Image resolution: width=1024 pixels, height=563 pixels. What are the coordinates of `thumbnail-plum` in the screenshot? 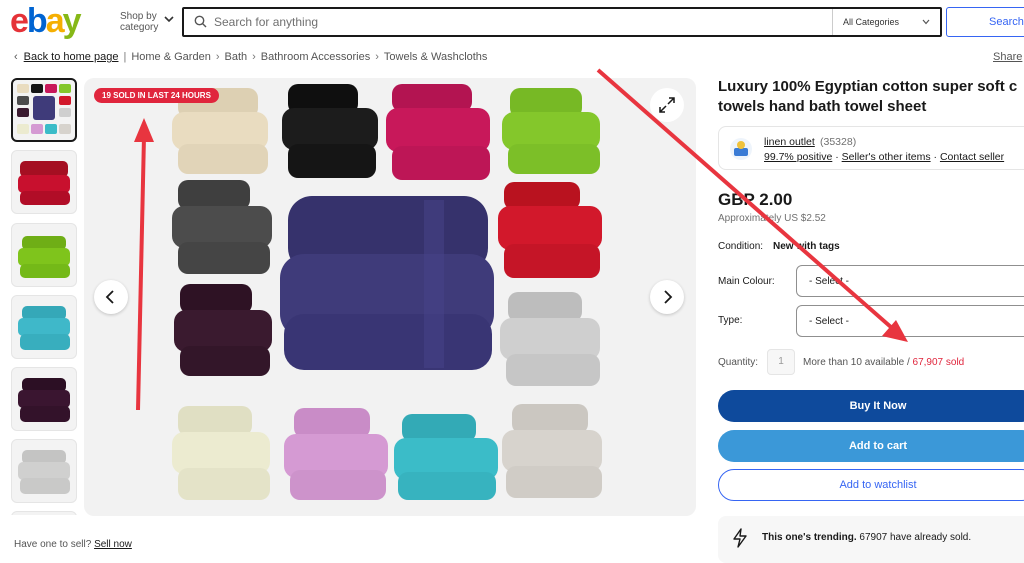 It's located at (44, 399).